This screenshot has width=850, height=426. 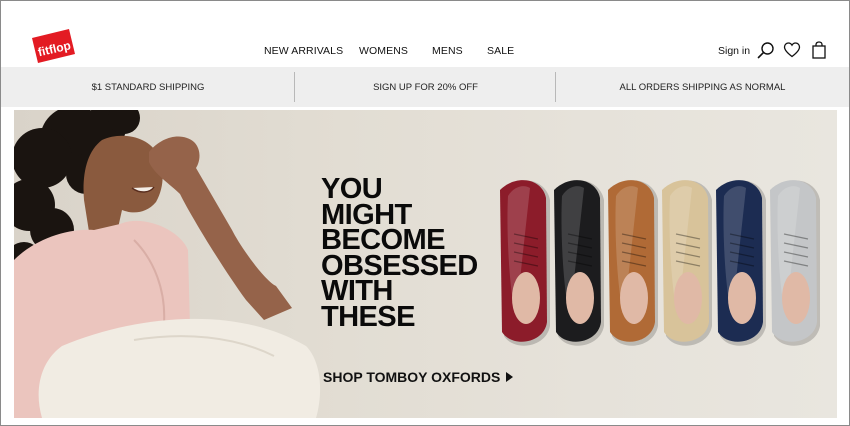 I want to click on promo-signup: SIGN UP FOR 20% OFF, so click(x=425, y=87).